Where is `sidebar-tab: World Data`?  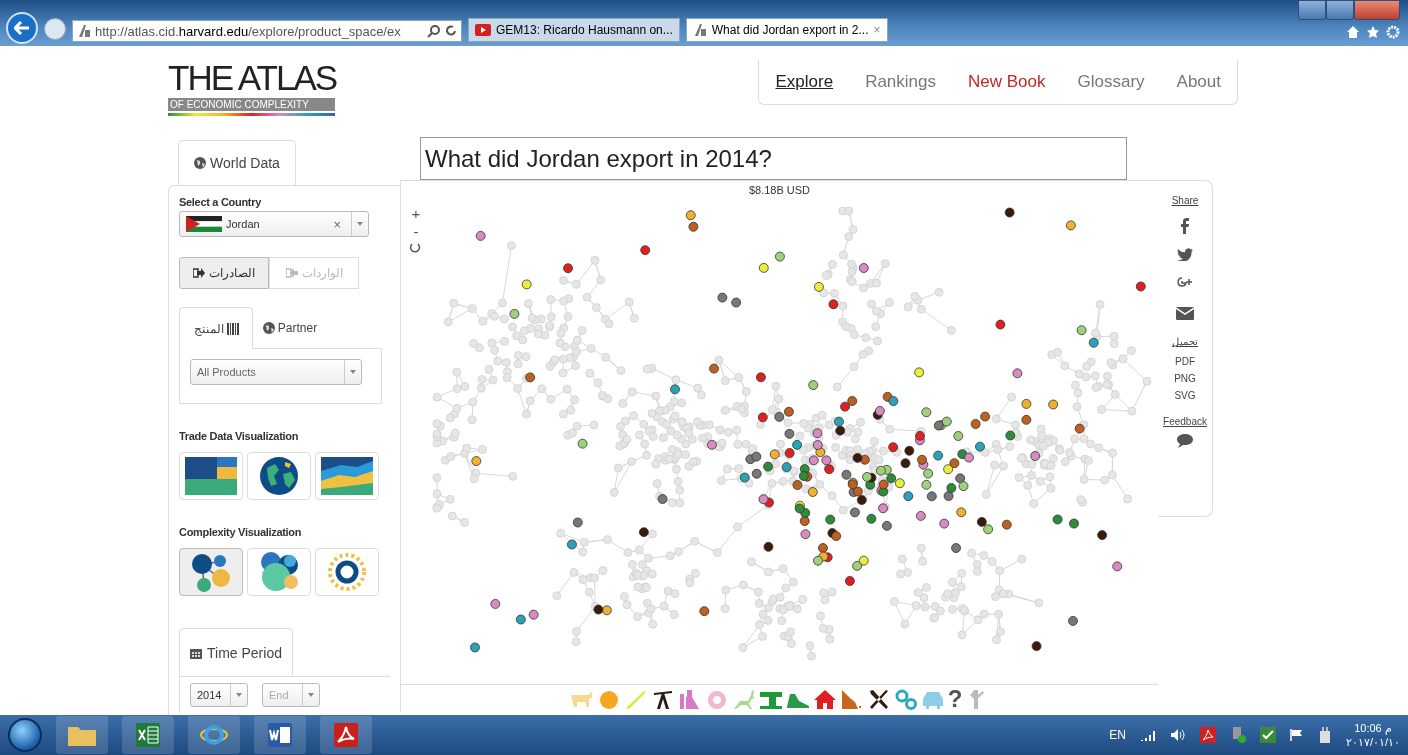
sidebar-tab: World Data is located at coordinates (237, 162).